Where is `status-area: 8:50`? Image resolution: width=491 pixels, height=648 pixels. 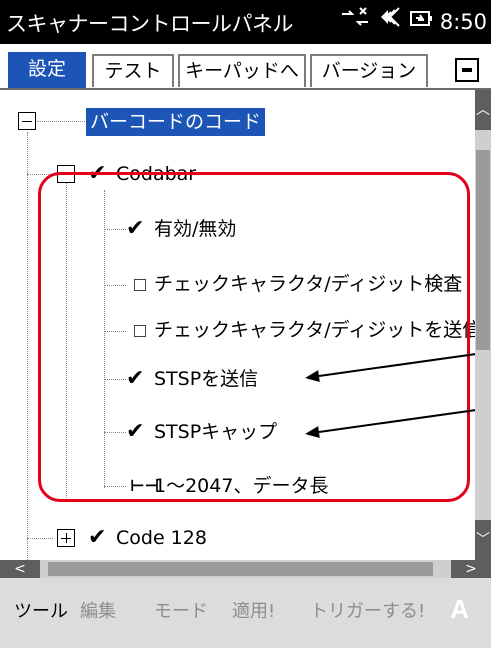 status-area: 8:50 is located at coordinates (413, 22).